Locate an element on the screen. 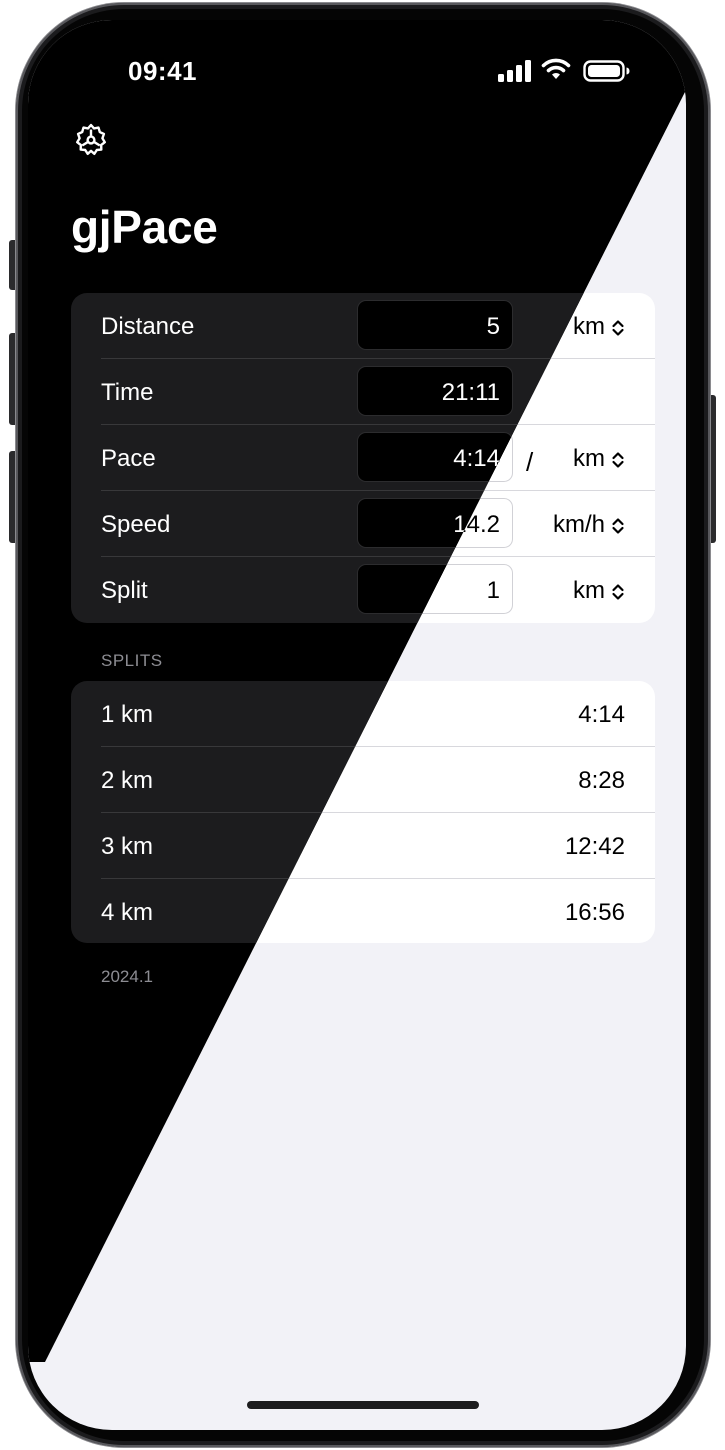  split-distance: 1 km is located at coordinates (127, 714).